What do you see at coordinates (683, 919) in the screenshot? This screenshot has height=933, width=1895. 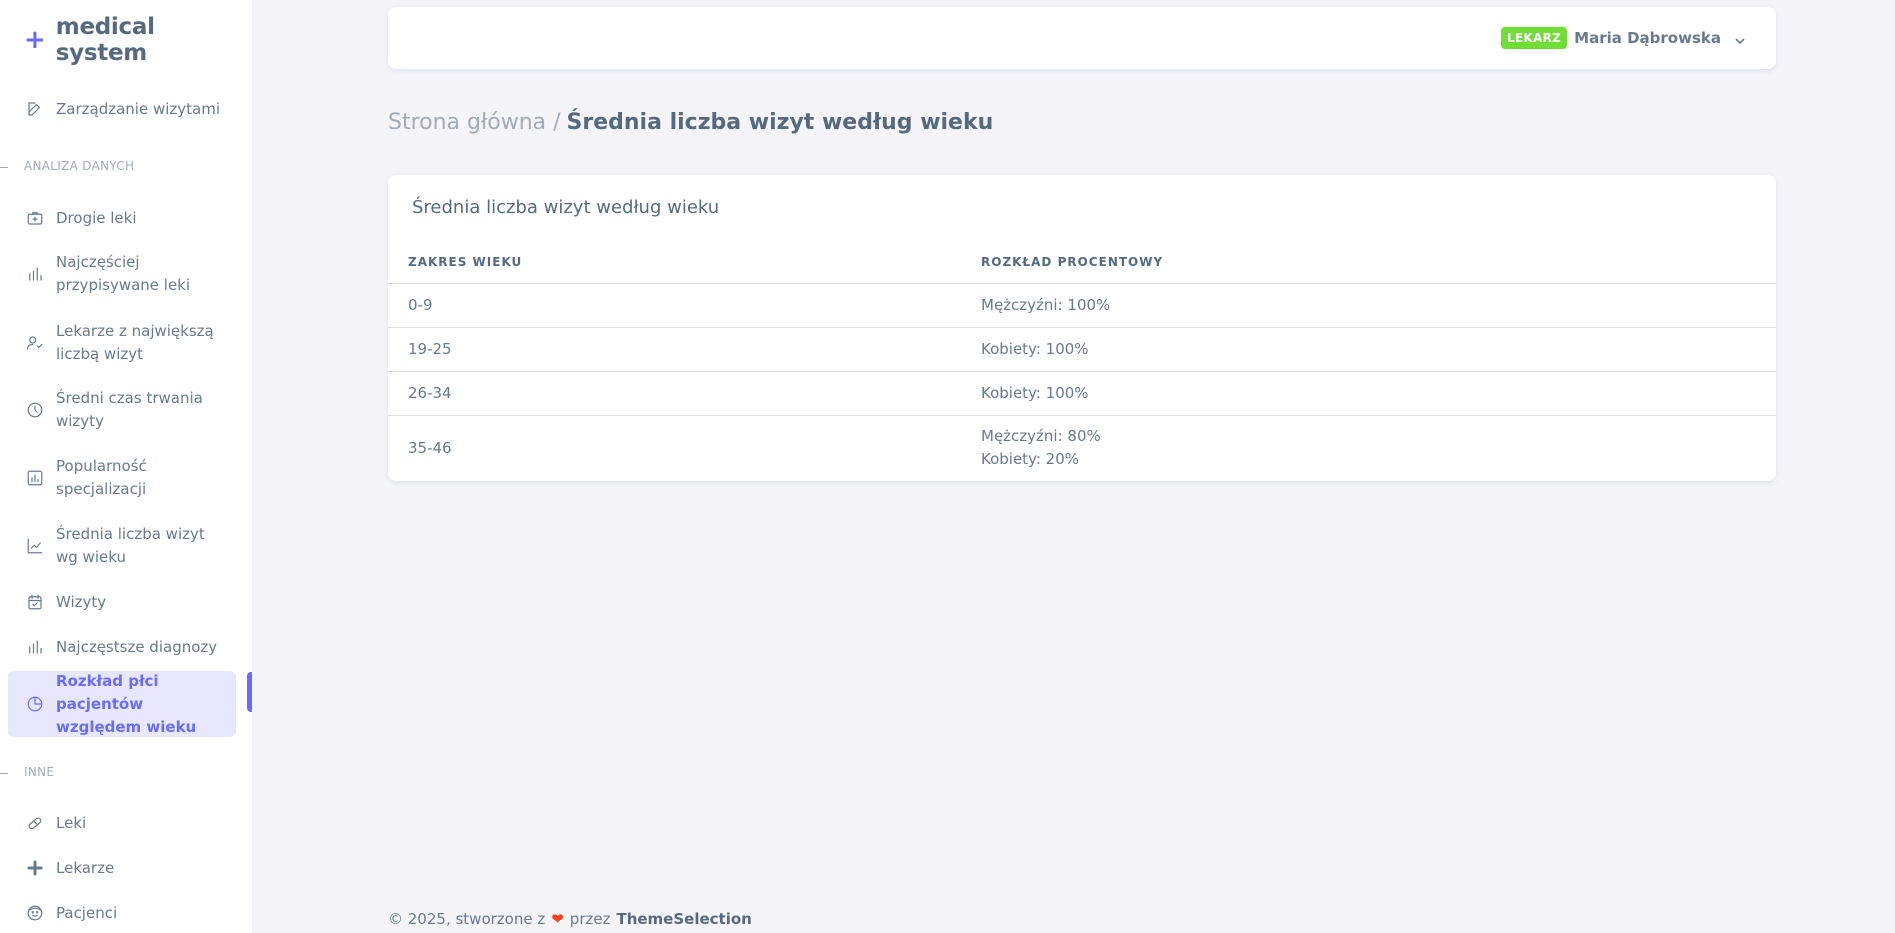 I see `footer-author-link: ThemeSelection` at bounding box center [683, 919].